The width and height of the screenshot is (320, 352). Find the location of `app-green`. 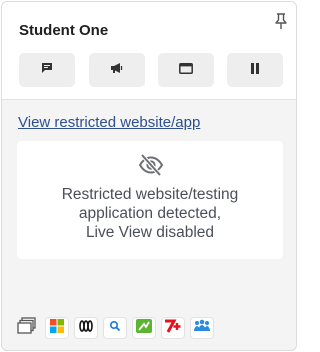

app-green is located at coordinates (144, 328).